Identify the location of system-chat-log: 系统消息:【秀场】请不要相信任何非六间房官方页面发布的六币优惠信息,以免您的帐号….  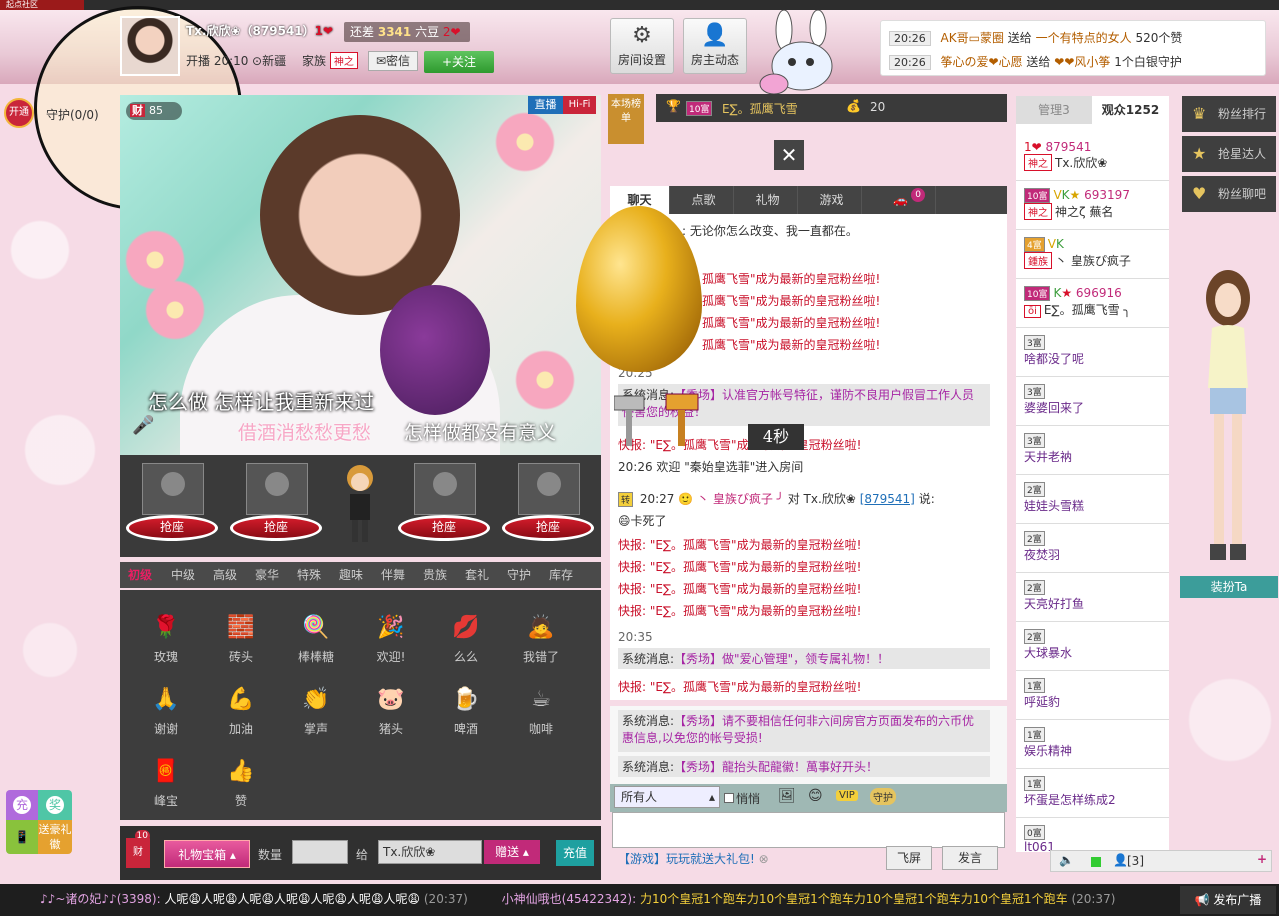
(808, 746).